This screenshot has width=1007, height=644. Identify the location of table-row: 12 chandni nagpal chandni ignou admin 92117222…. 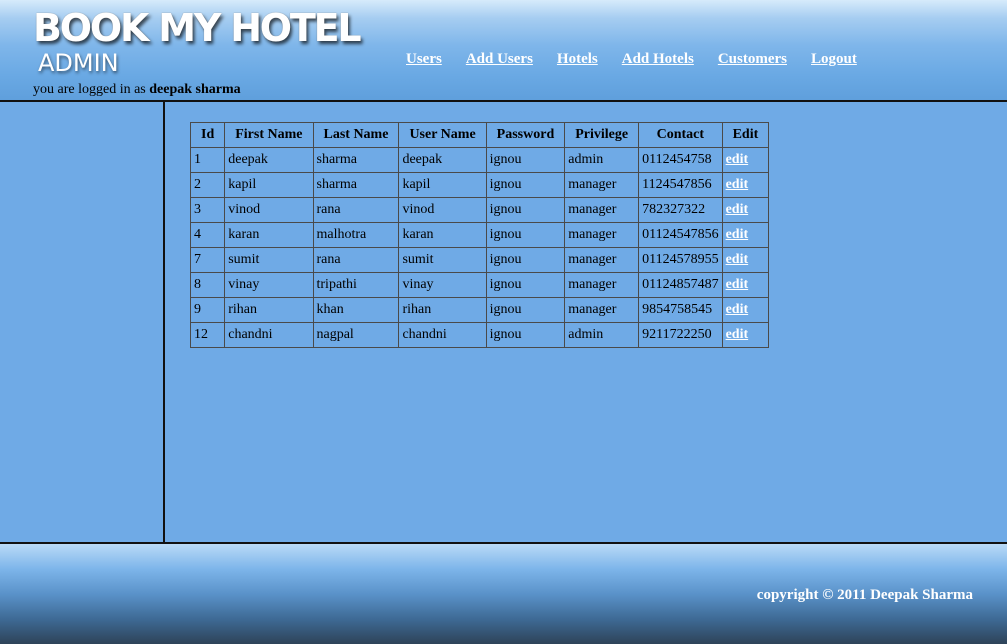
(479, 335).